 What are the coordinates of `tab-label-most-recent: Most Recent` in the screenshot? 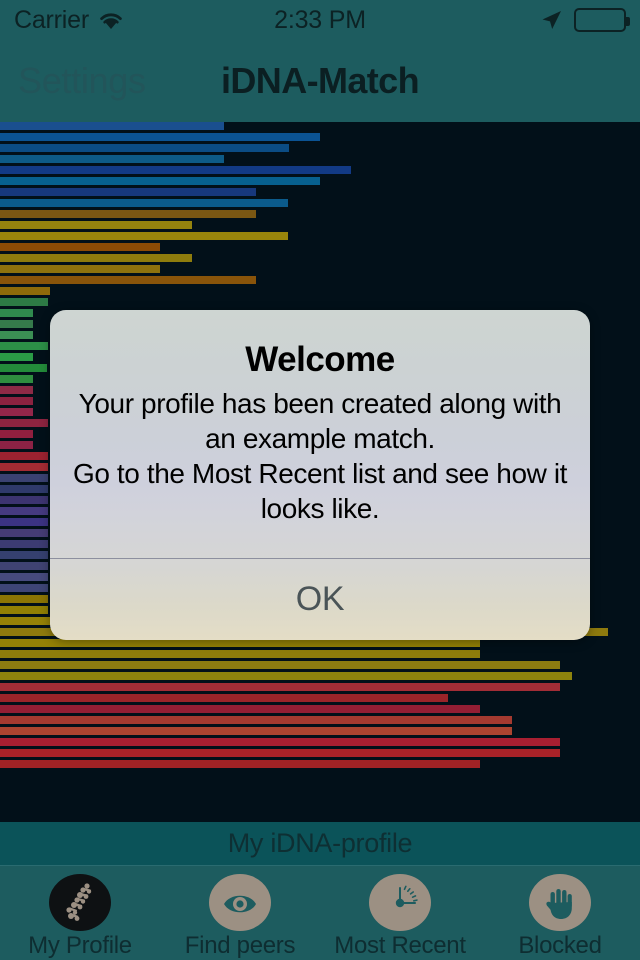 It's located at (400, 945).